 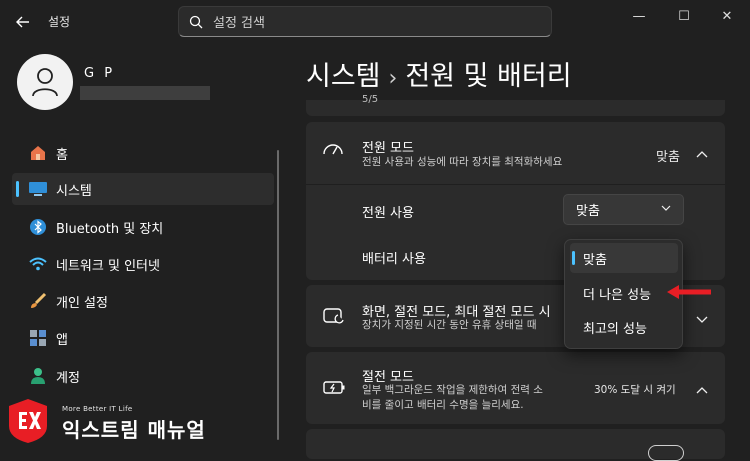 I want to click on partial-card-top: 5/5, so click(x=515, y=105).